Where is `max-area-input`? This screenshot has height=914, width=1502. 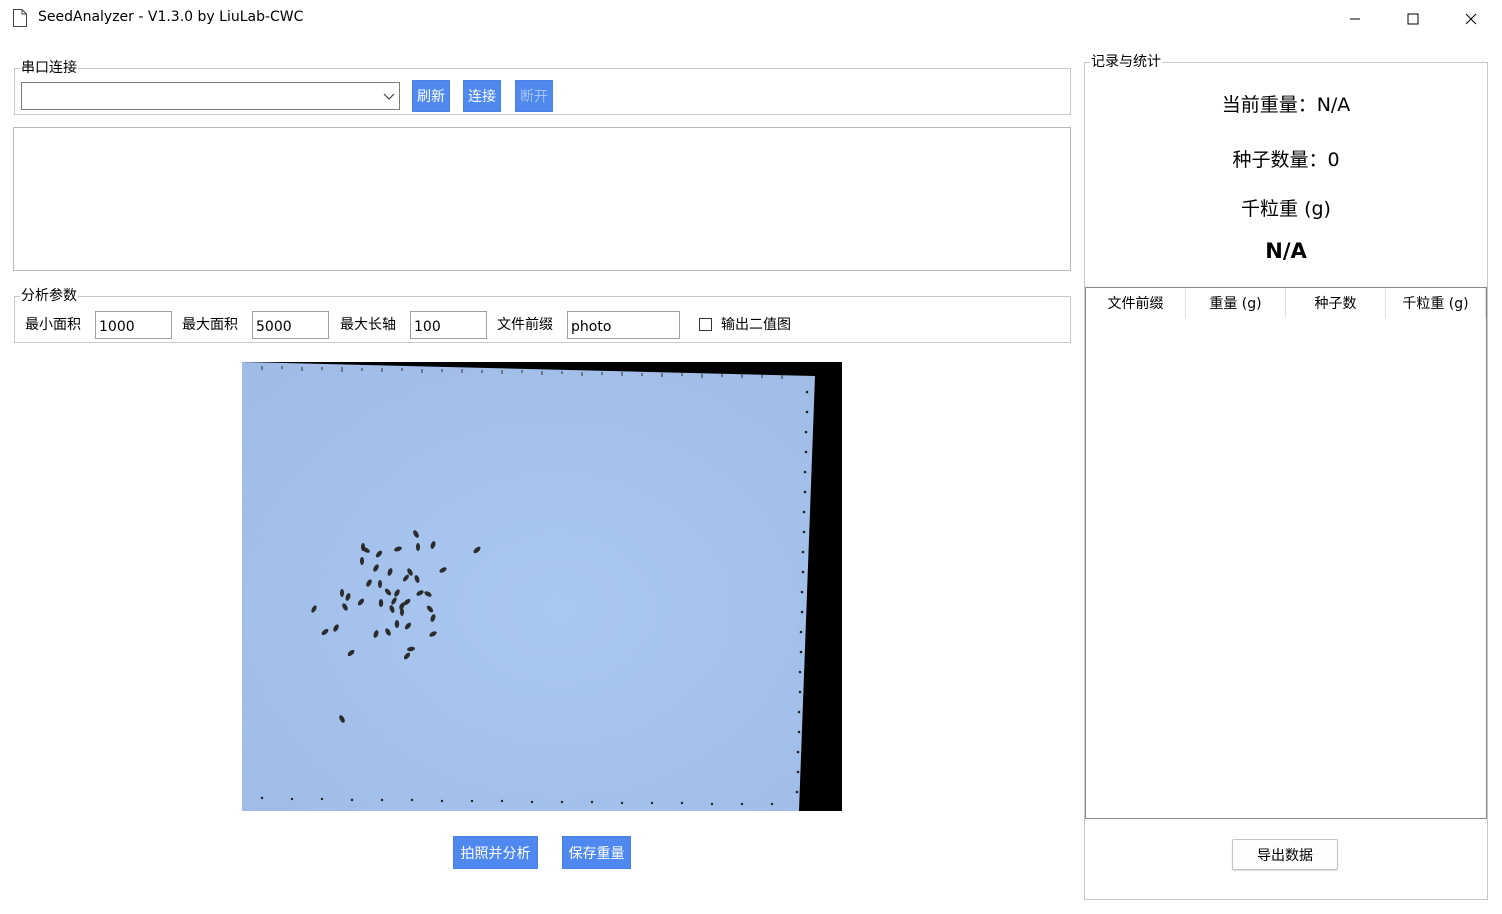 max-area-input is located at coordinates (290, 325).